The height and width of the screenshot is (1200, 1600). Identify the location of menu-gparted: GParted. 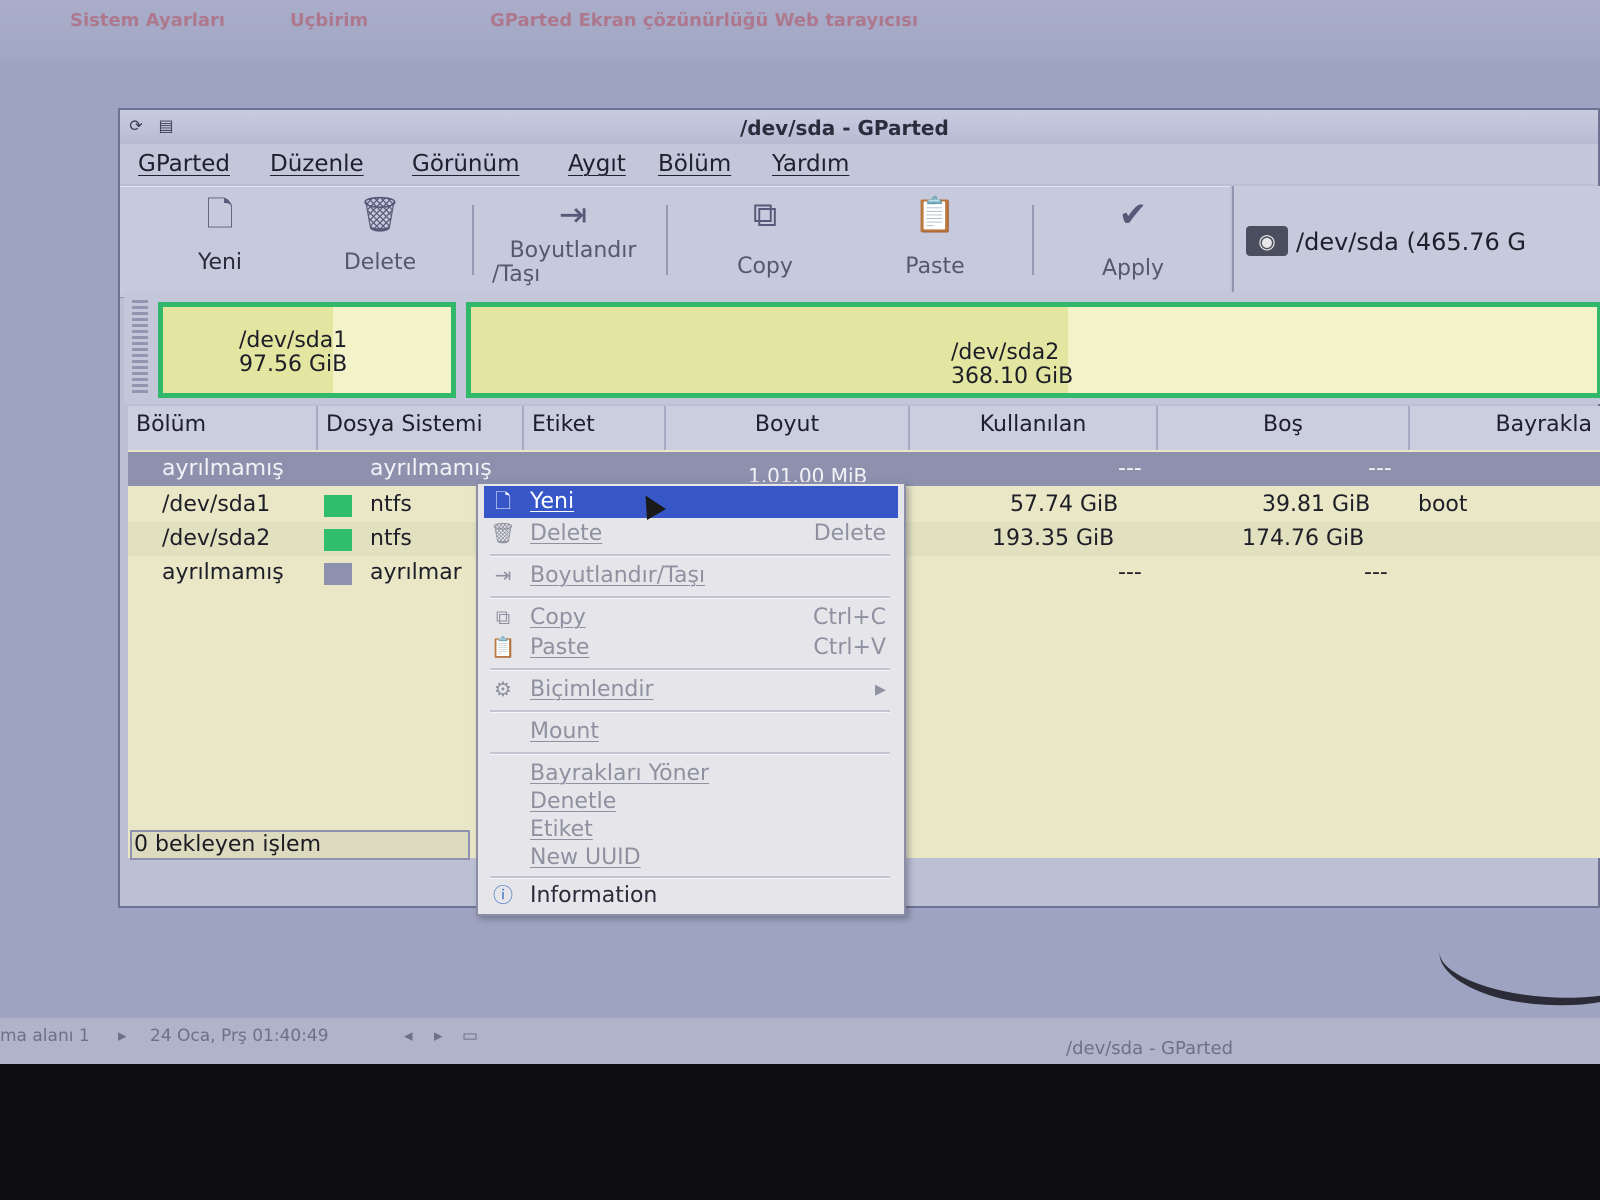
(184, 164).